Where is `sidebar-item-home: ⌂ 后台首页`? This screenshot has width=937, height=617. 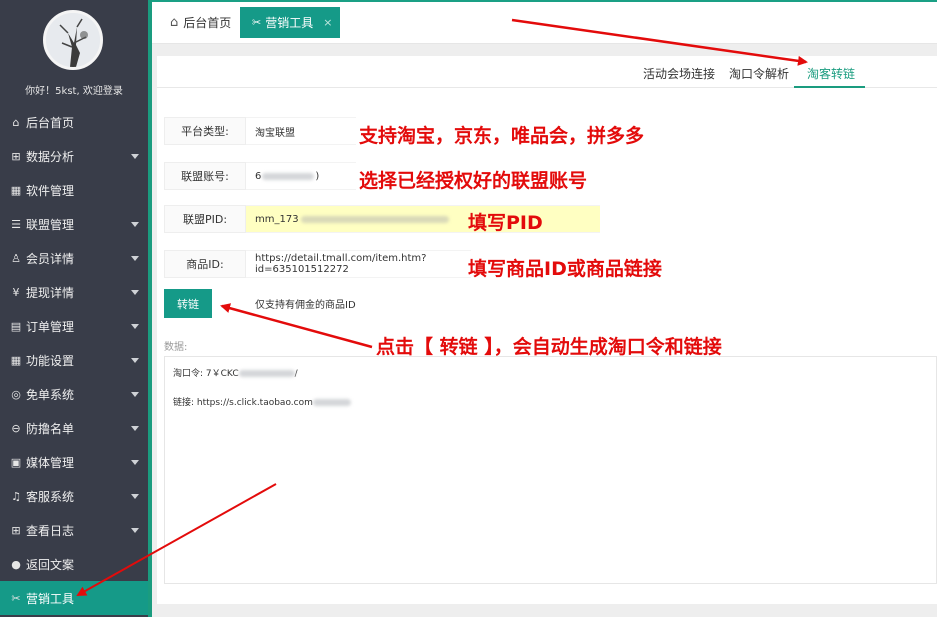
sidebar-item-home: ⌂ 后台首页 is located at coordinates (74, 122).